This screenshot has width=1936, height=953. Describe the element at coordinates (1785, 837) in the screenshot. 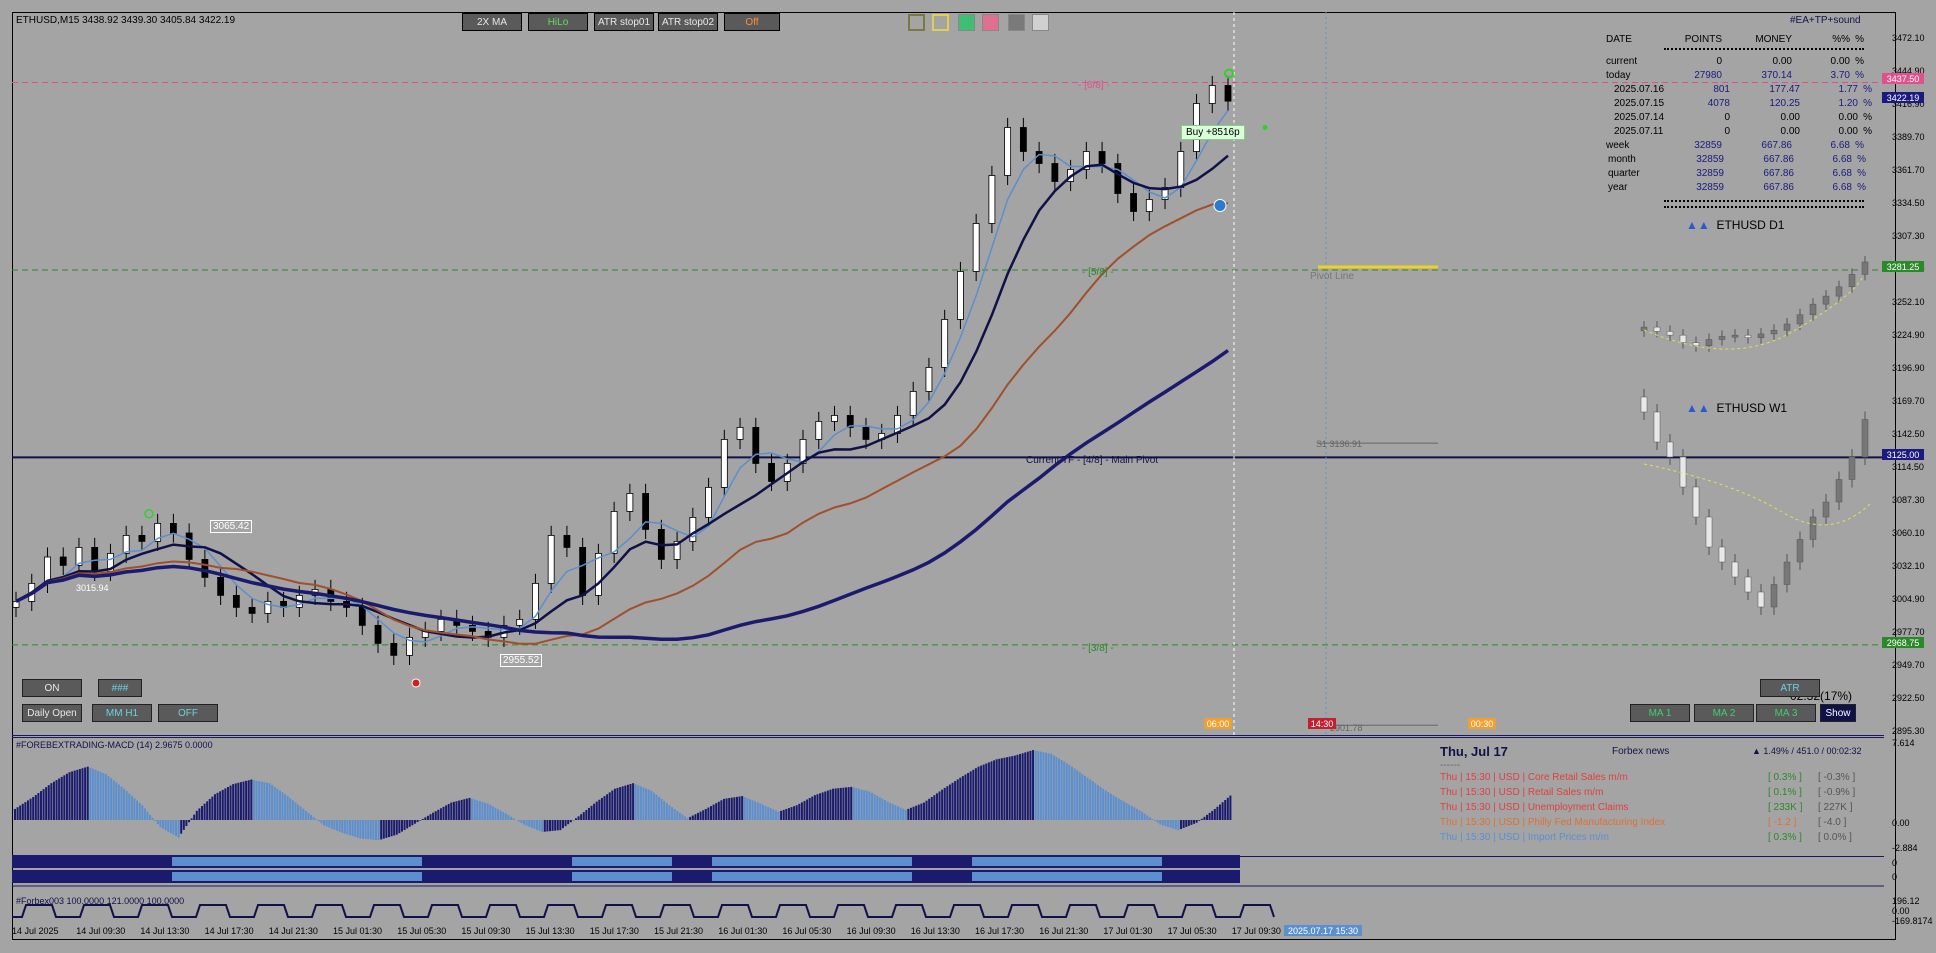

I see `news-actual: [ 0.3% ]` at that location.